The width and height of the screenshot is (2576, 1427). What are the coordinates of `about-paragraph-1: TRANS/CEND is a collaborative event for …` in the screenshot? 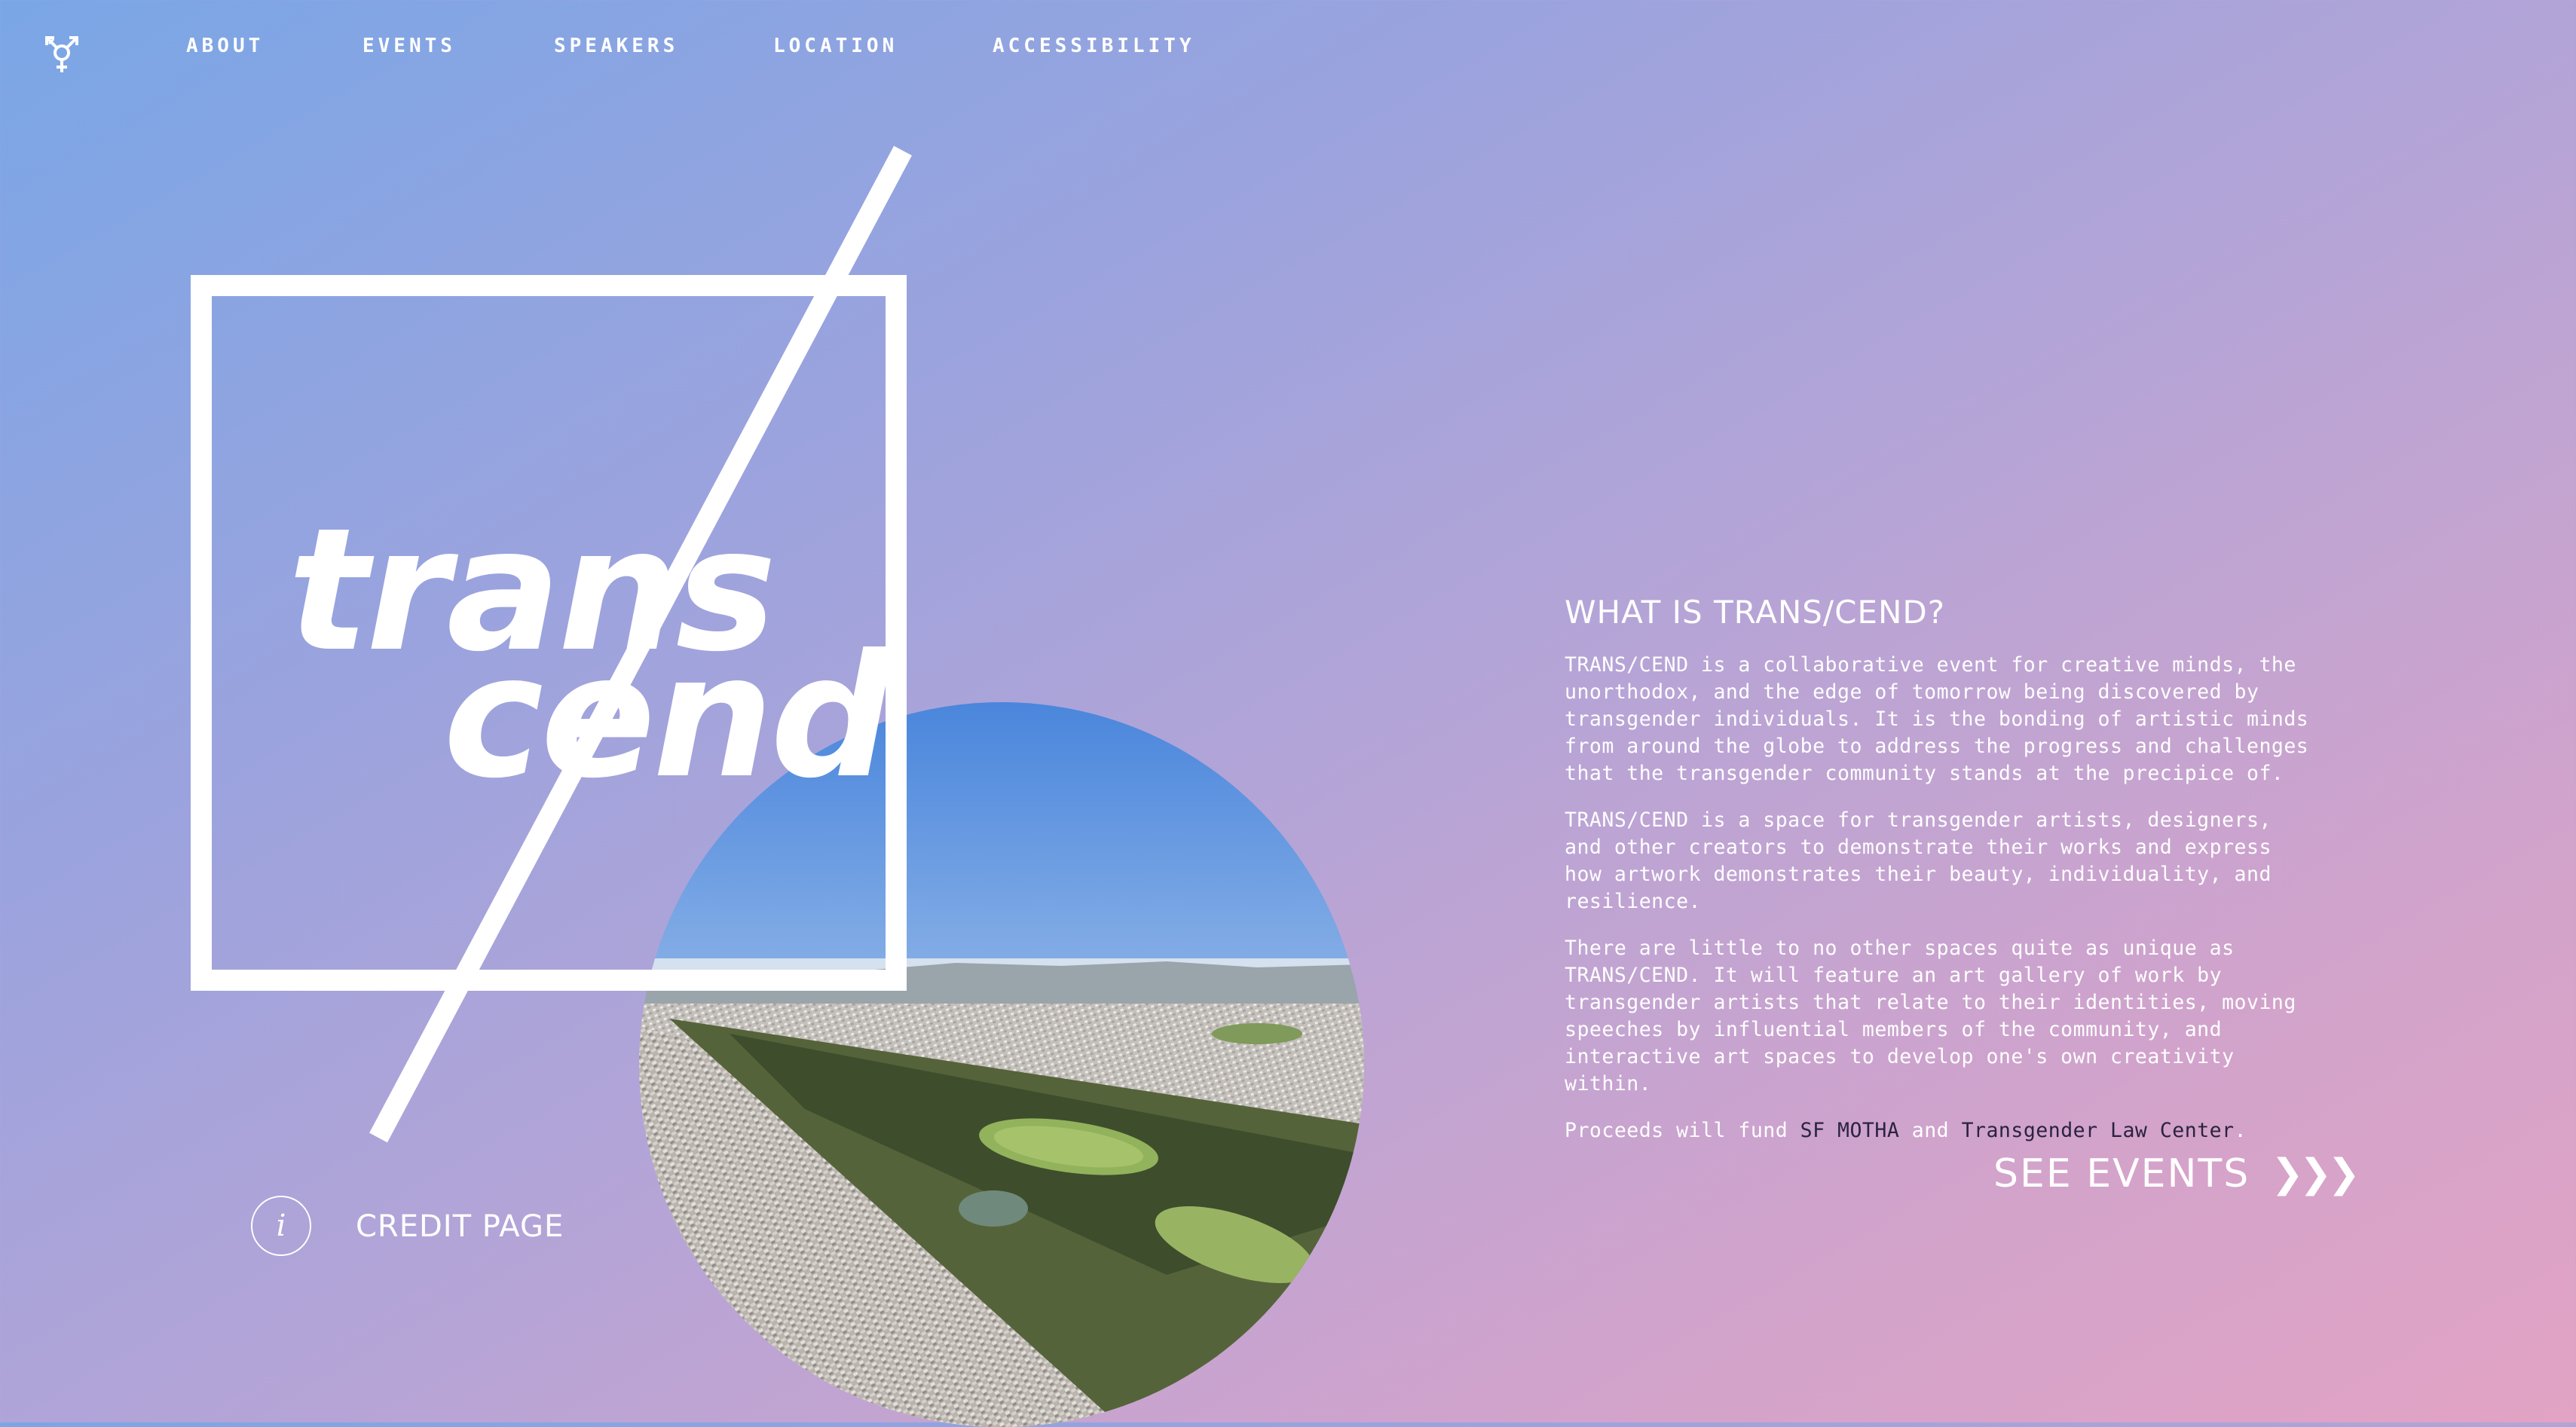 It's located at (1937, 719).